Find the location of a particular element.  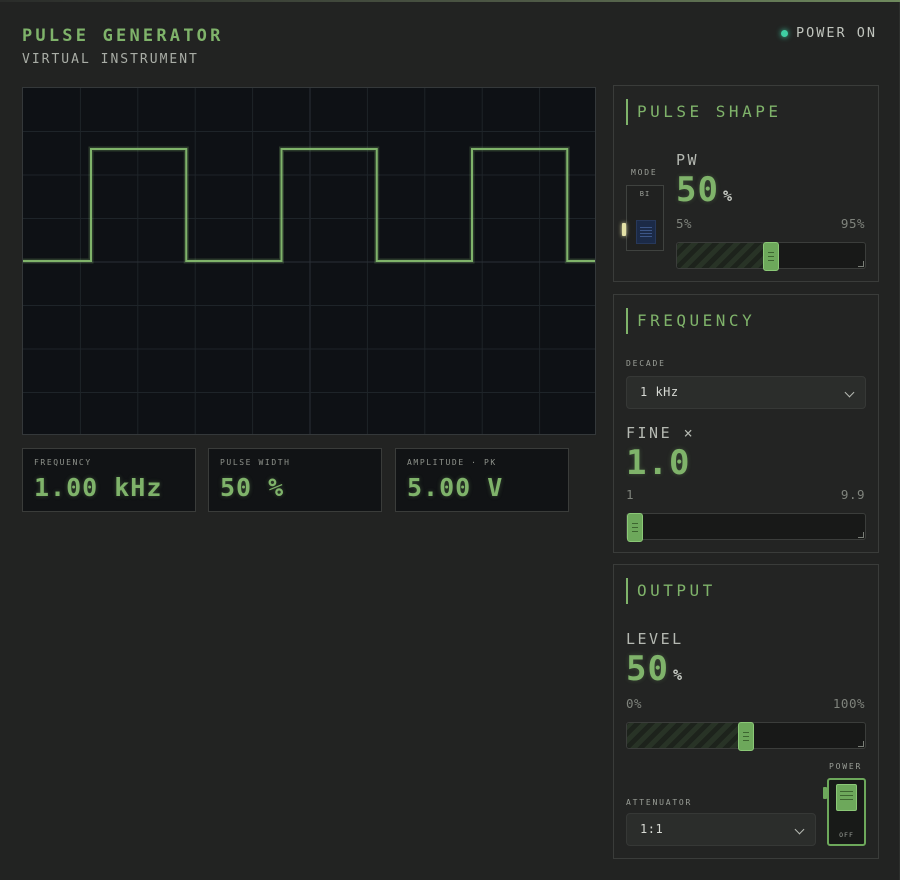

fine-value: 1.0 is located at coordinates (658, 463).